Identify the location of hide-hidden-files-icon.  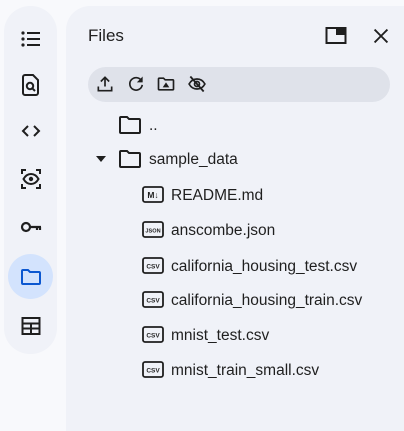
(197, 84).